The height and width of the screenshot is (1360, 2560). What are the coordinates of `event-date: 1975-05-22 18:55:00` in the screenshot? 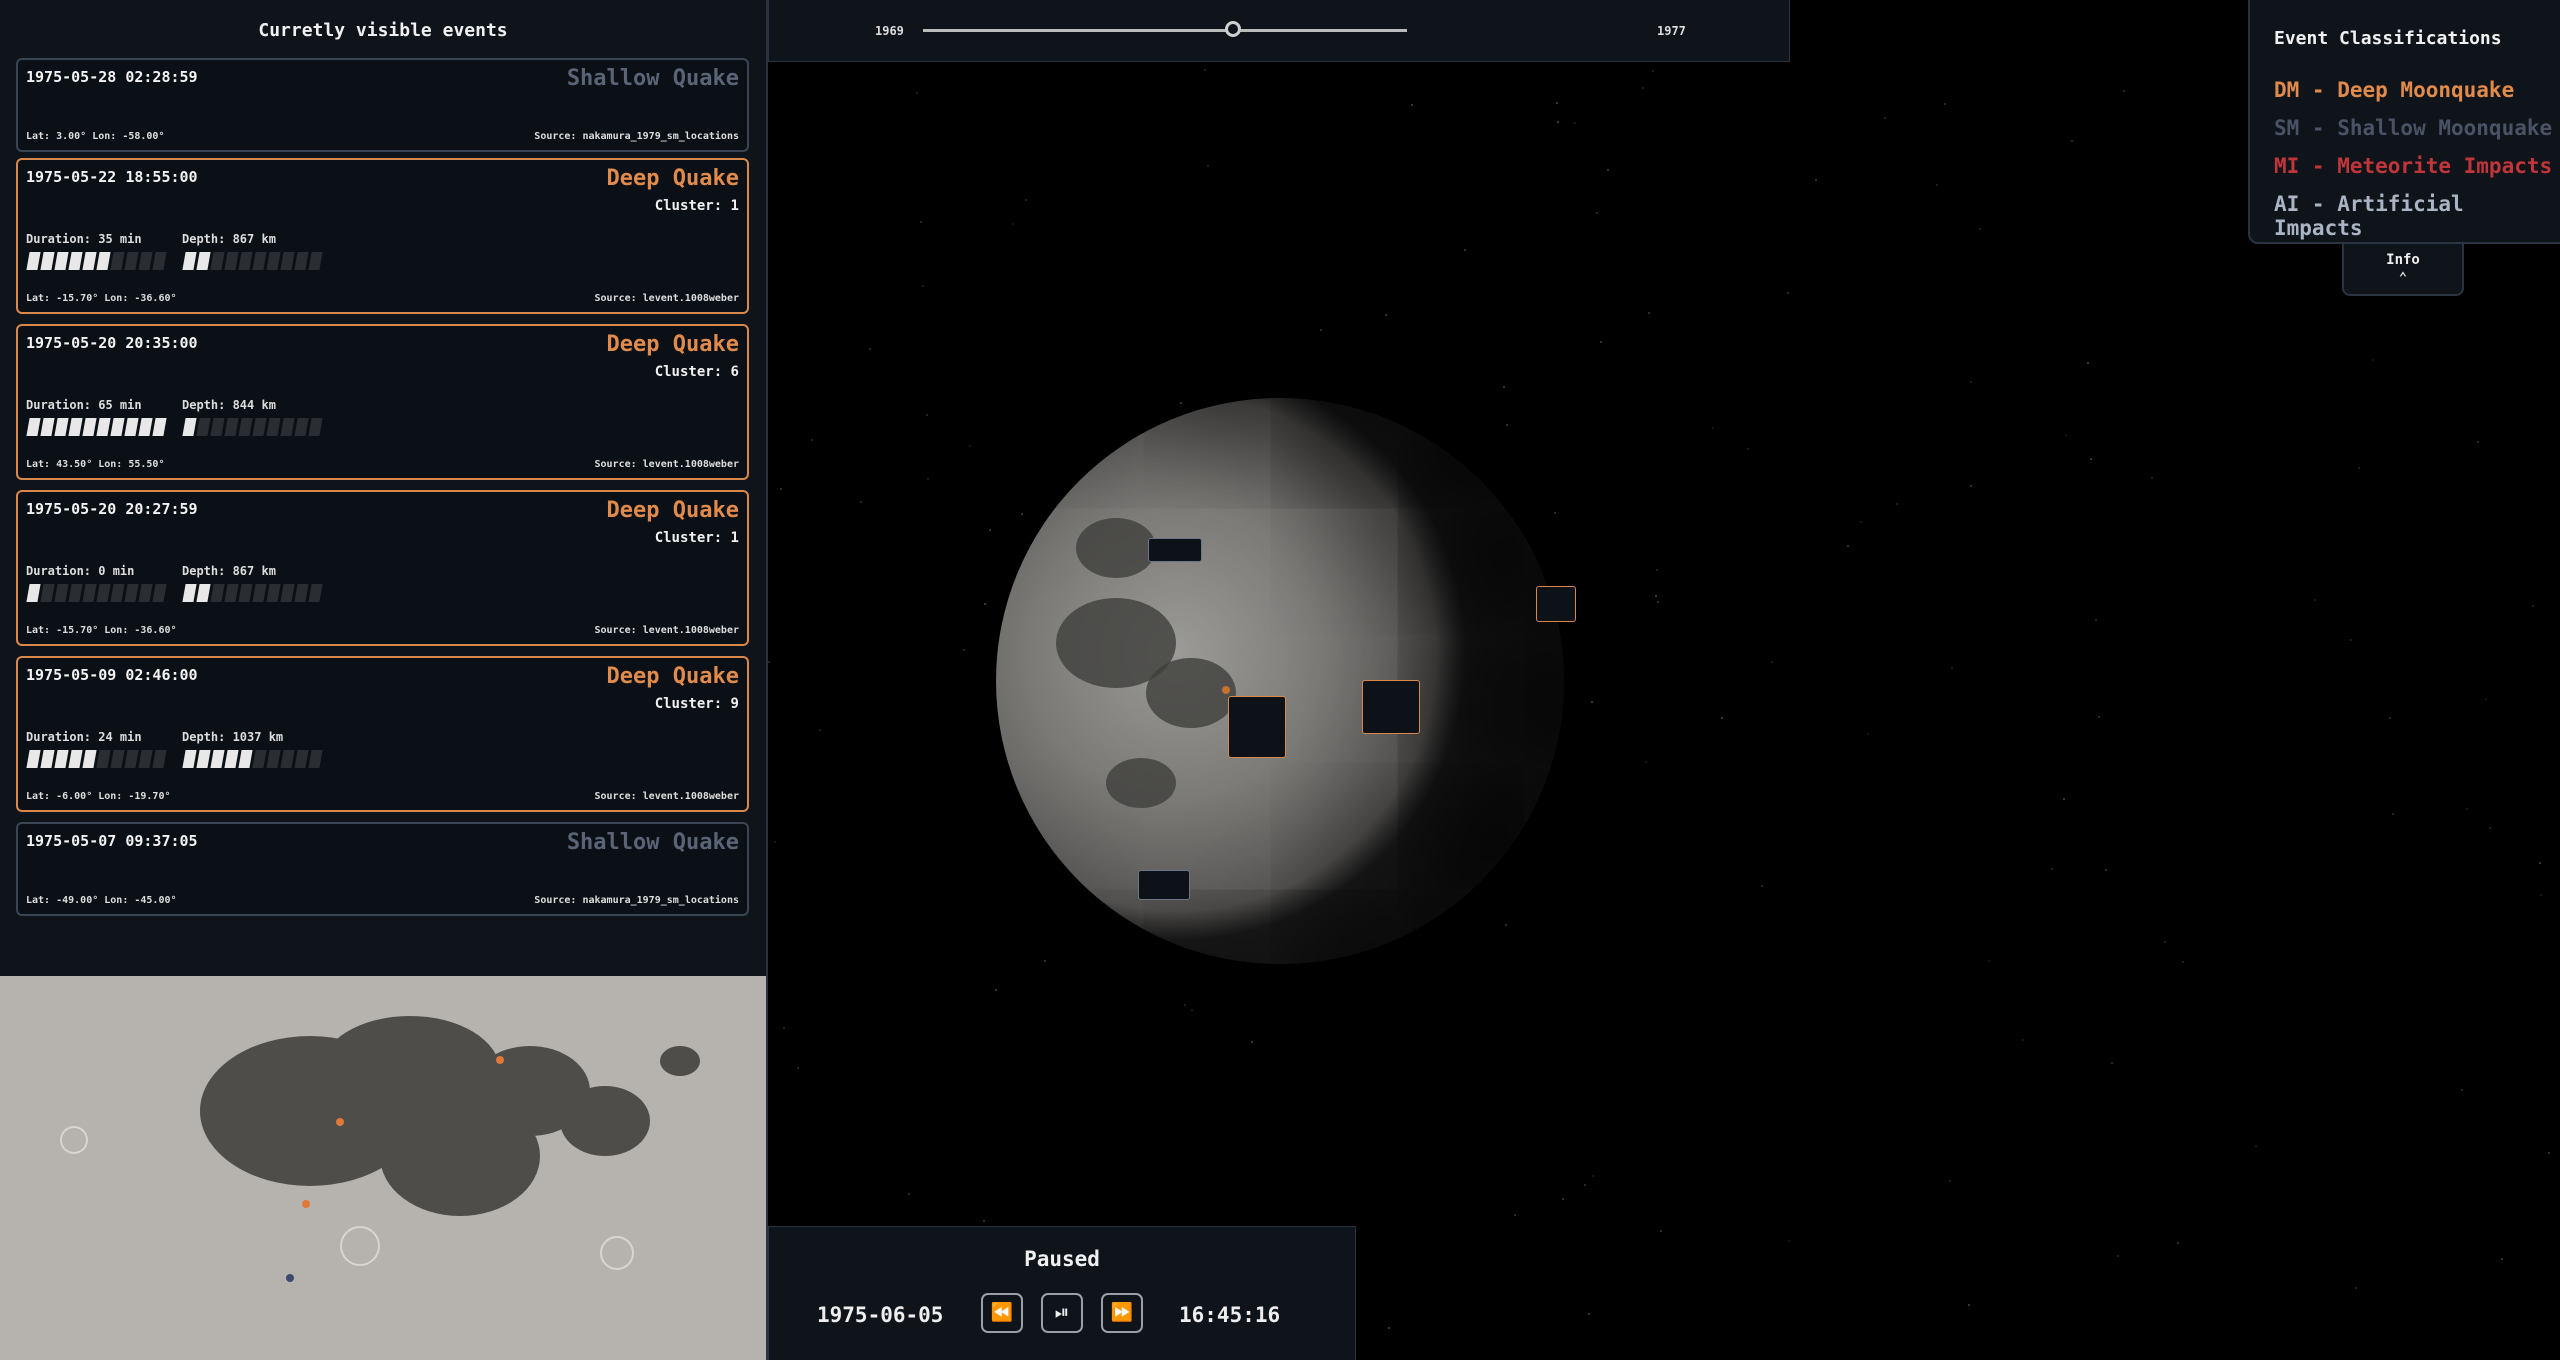 It's located at (112, 177).